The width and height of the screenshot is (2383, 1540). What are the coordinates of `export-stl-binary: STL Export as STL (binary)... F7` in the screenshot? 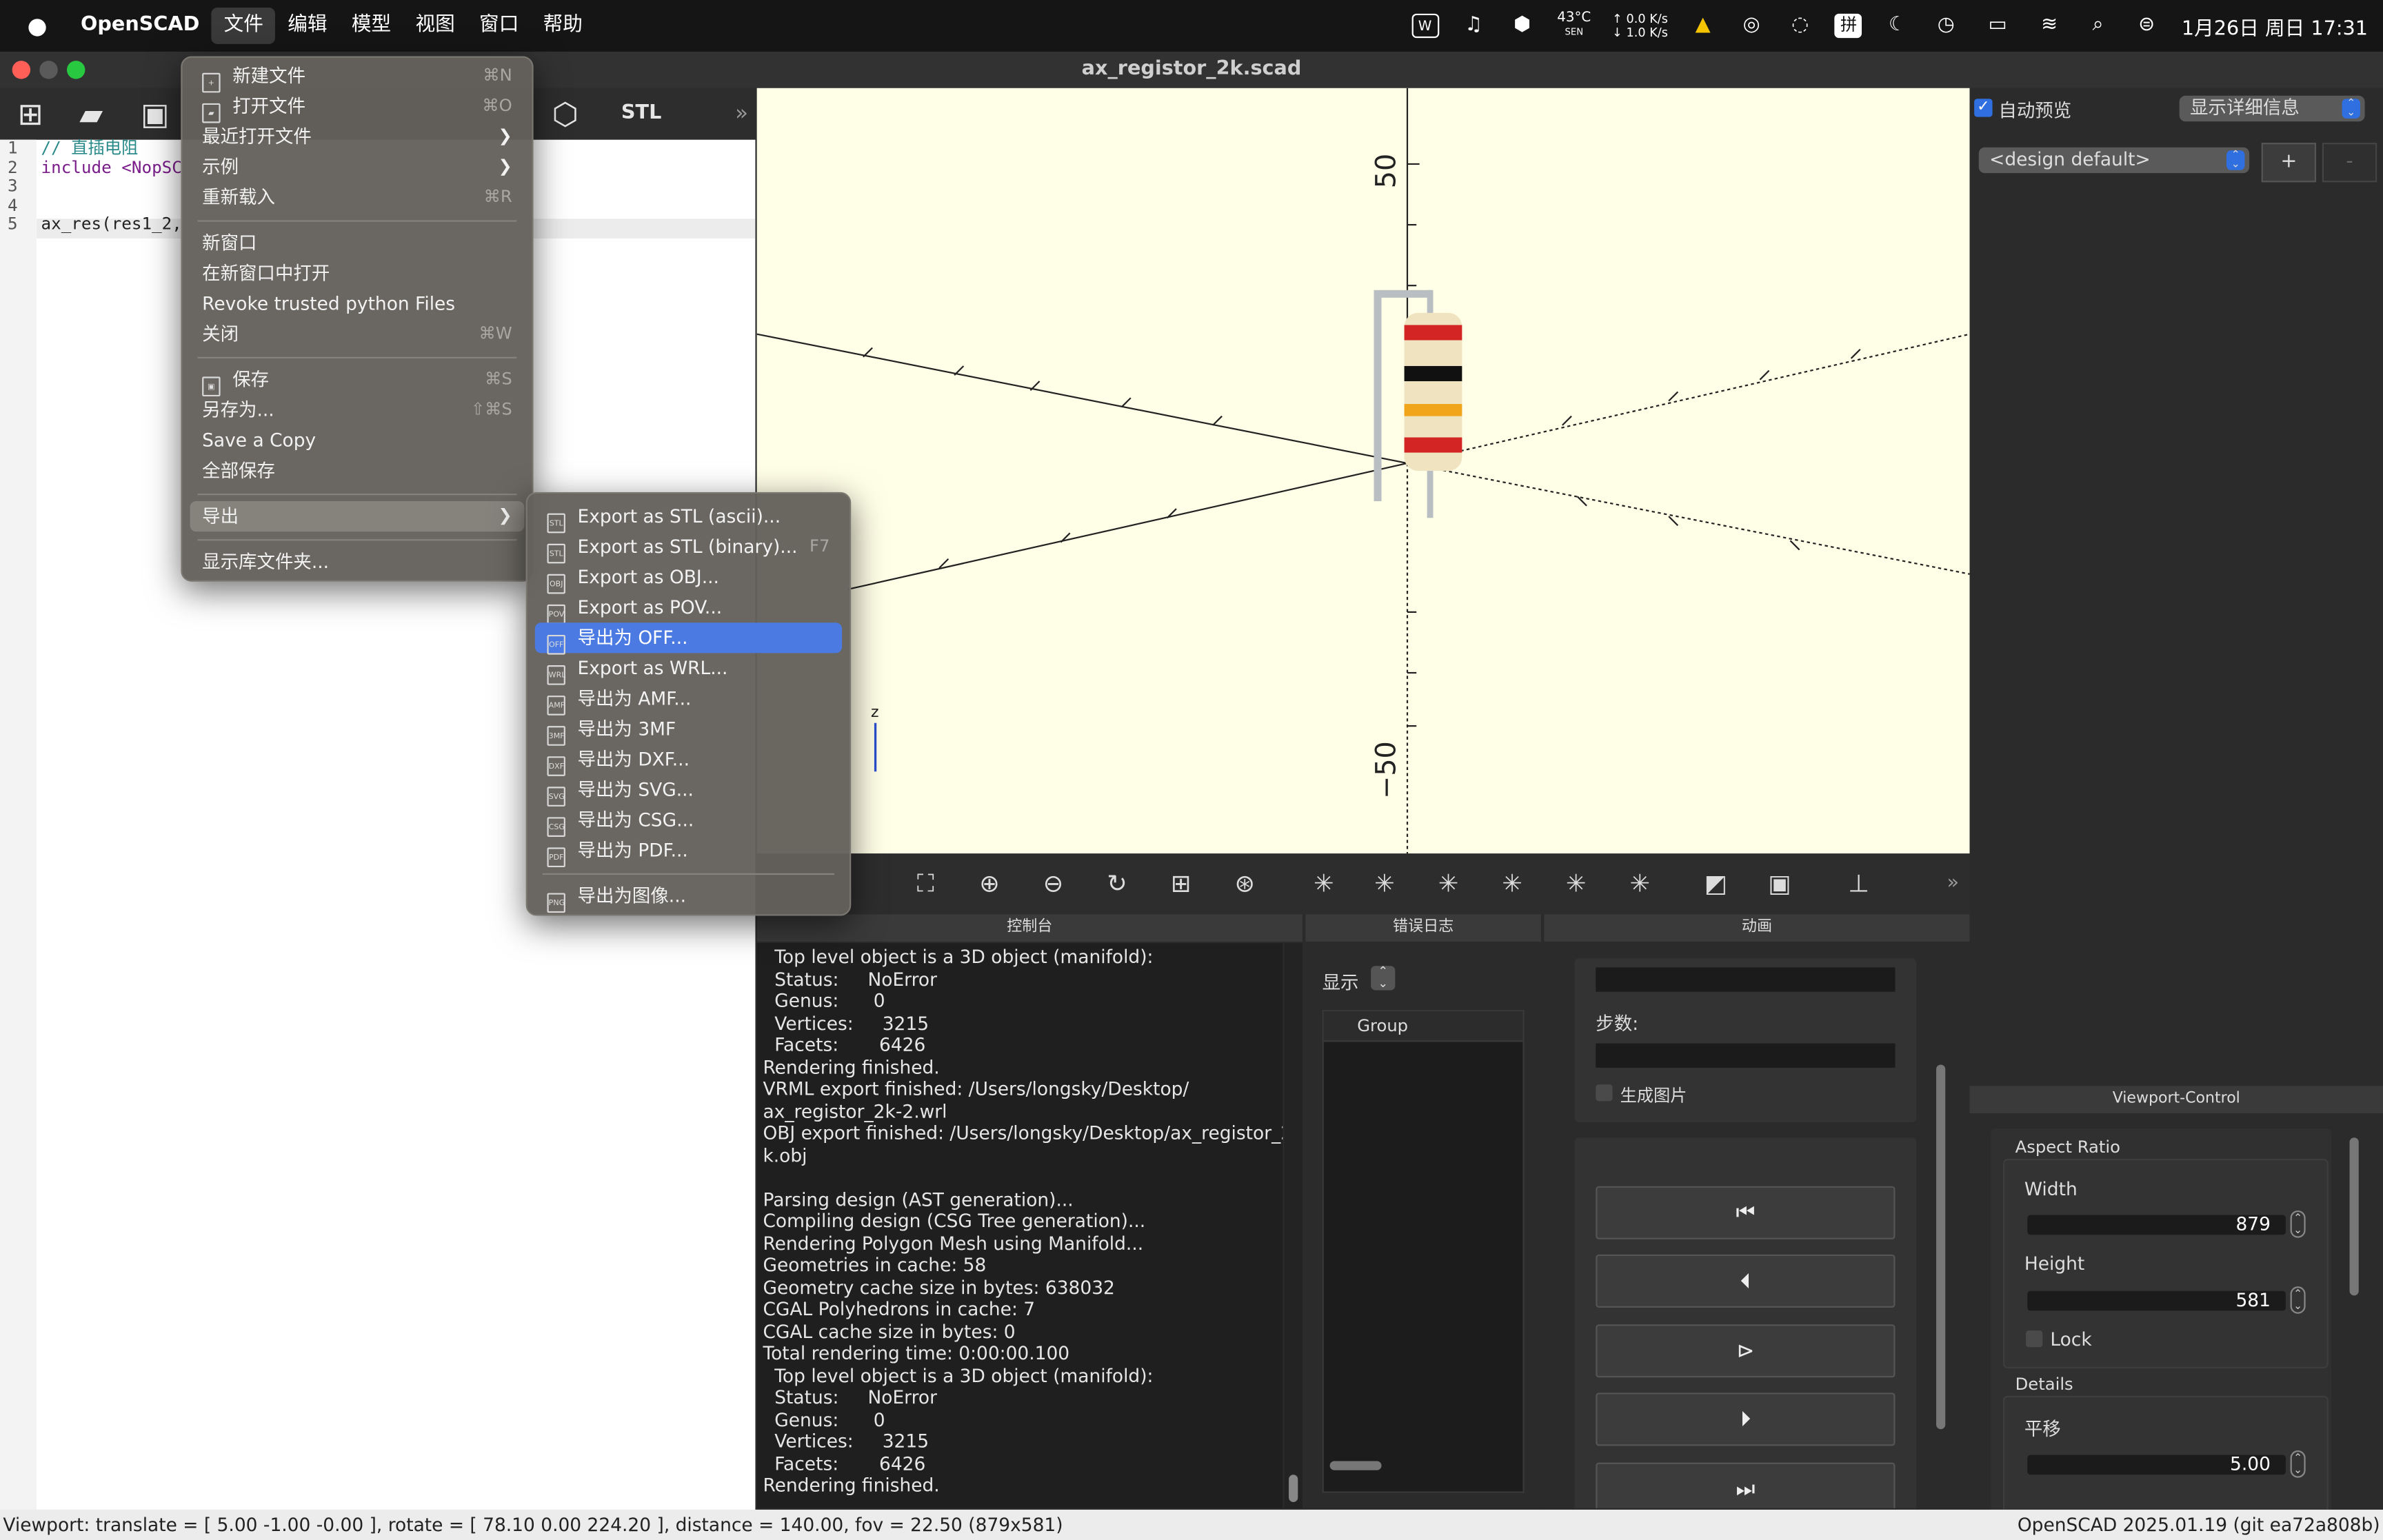 It's located at (688, 548).